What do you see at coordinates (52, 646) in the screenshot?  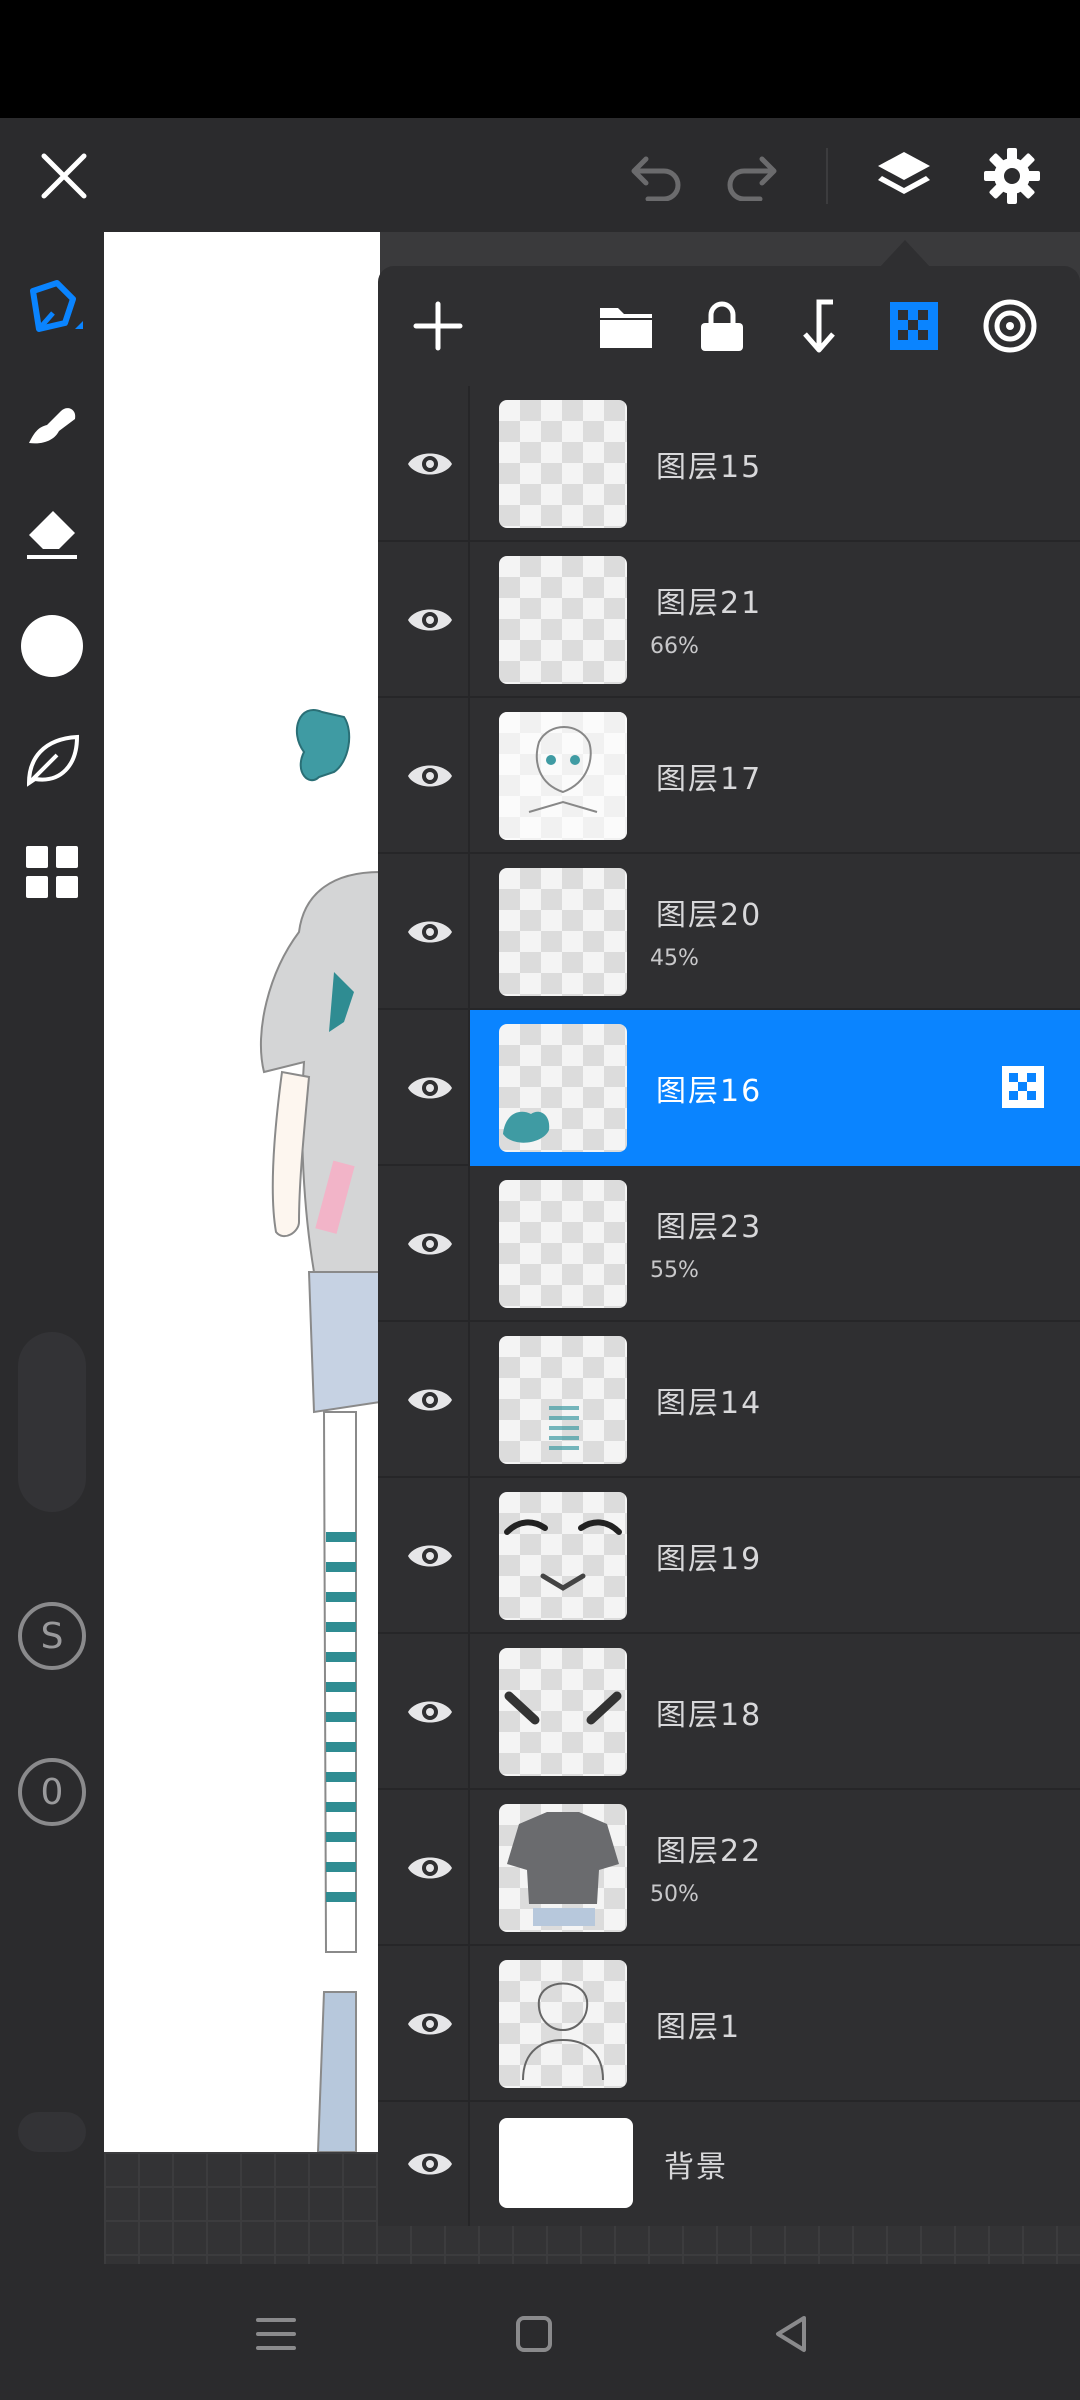 I see `color-swatch` at bounding box center [52, 646].